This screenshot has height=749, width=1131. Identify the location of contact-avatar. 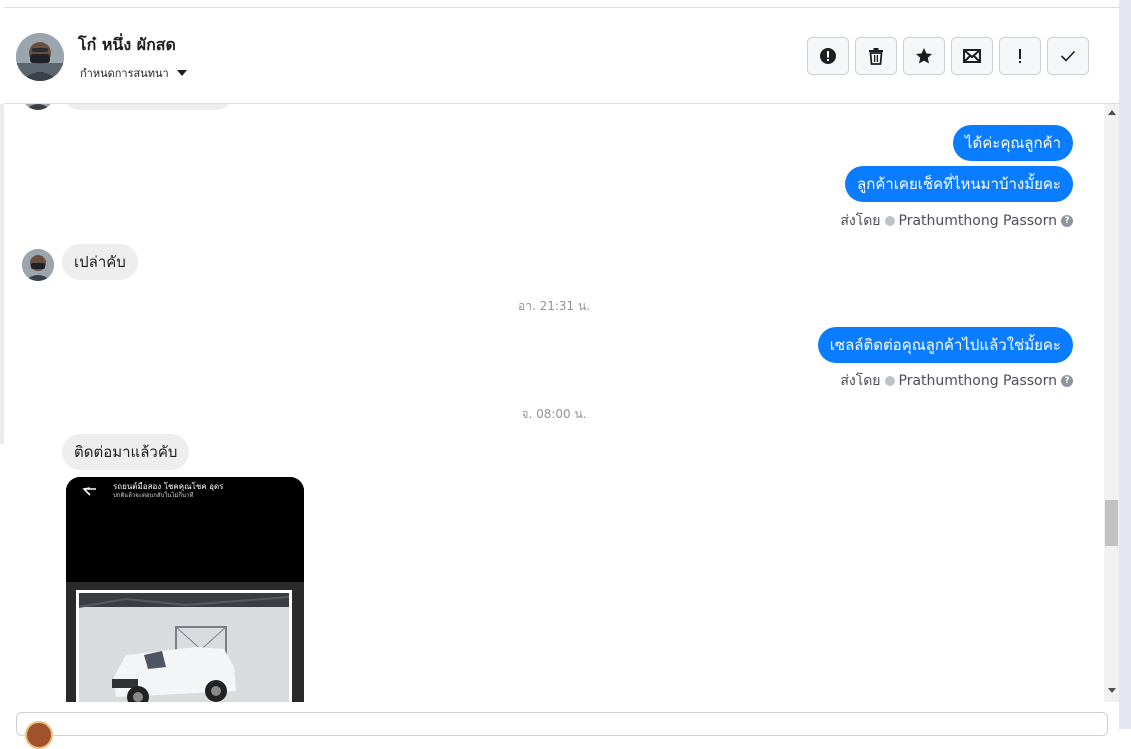
(40, 57).